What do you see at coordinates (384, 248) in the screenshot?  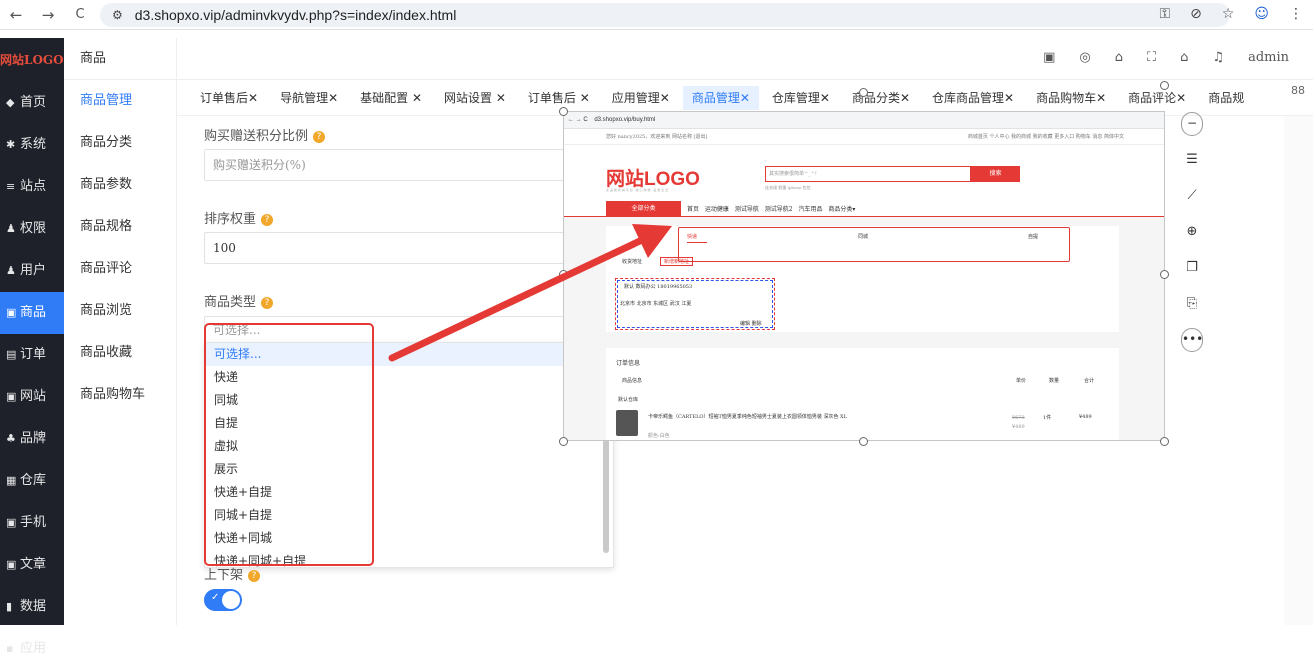 I see `sort-input: 100` at bounding box center [384, 248].